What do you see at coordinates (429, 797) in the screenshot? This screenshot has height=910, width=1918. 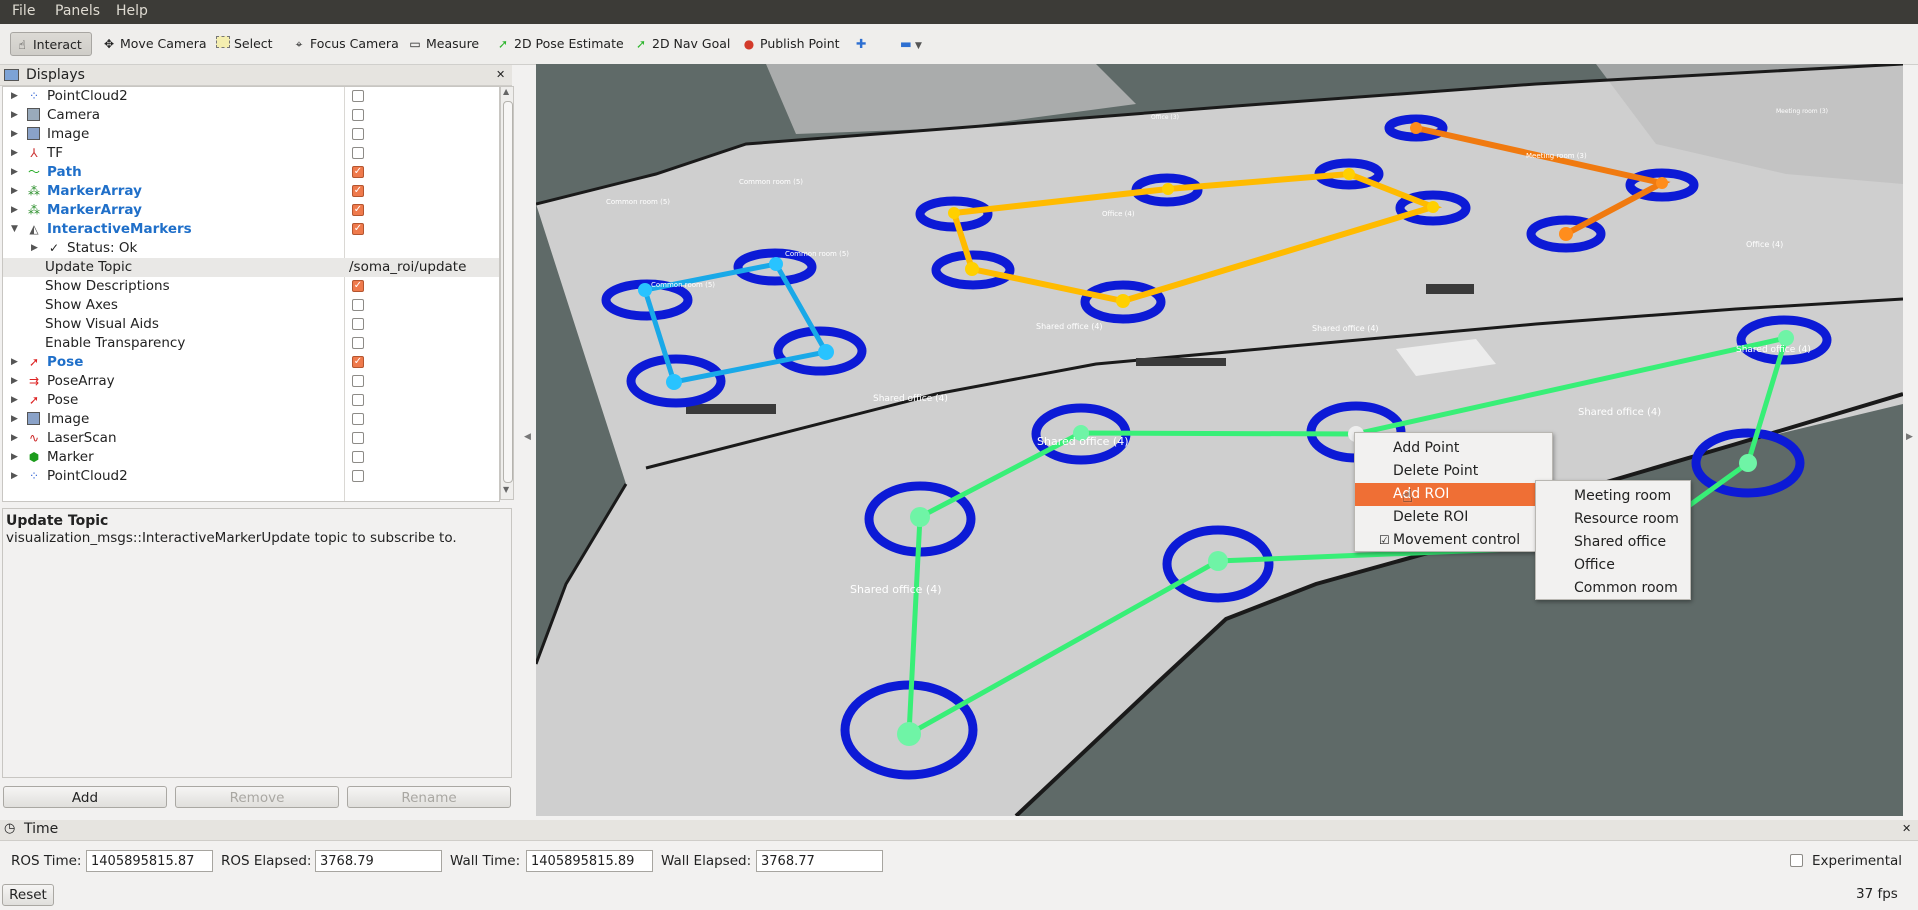 I see `rename-display-button: Rename` at bounding box center [429, 797].